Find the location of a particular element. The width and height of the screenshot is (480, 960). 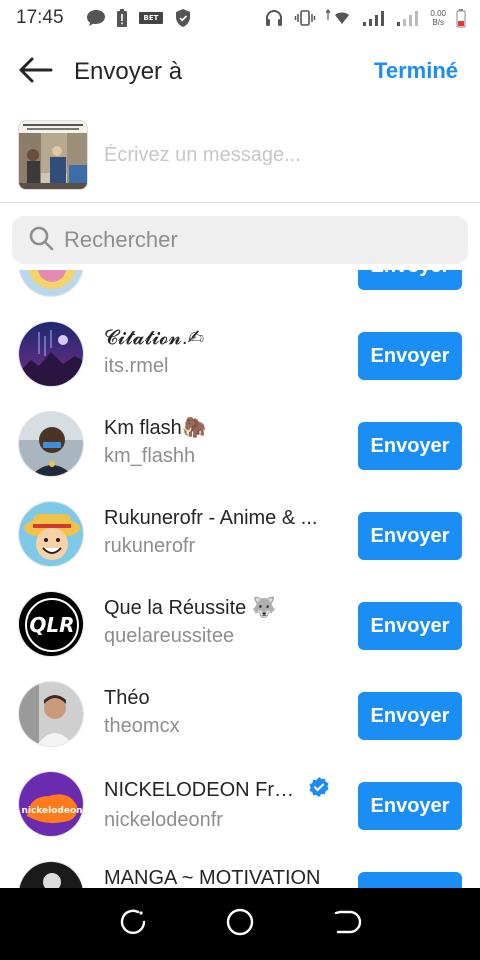

vibrate-icon is located at coordinates (305, 18).